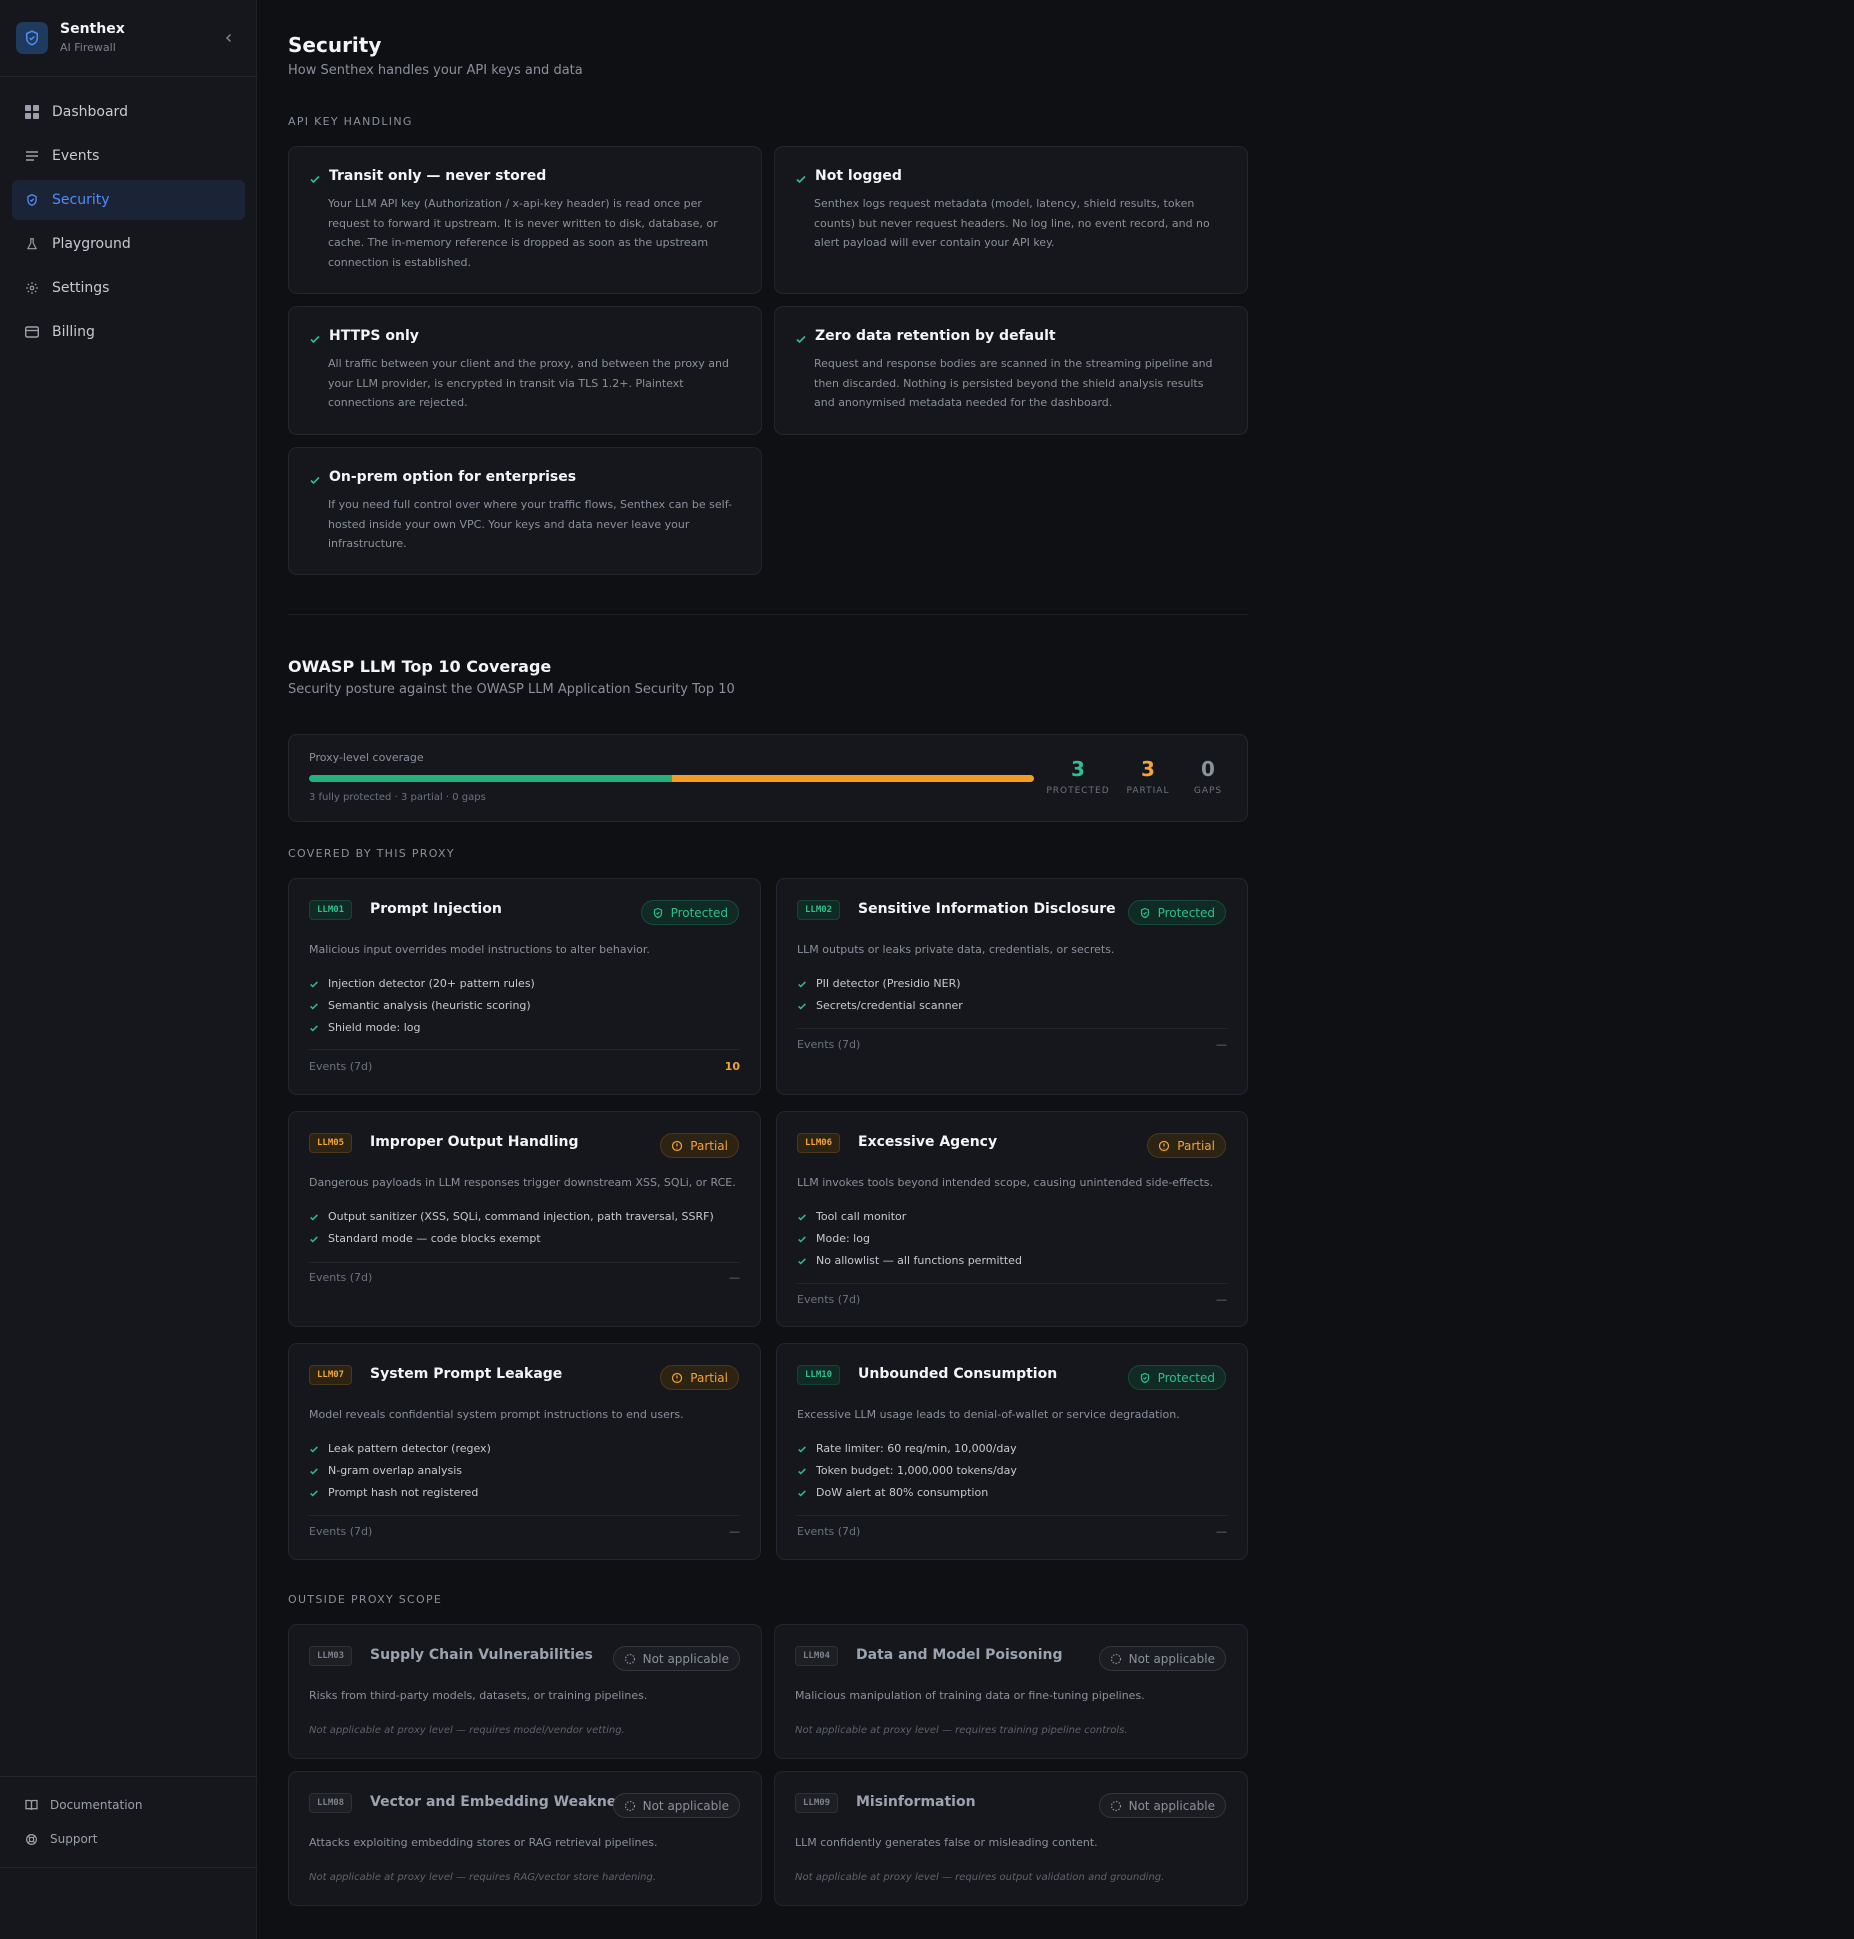  Describe the element at coordinates (81, 288) in the screenshot. I see `sidebar-item-label: Settings` at that location.